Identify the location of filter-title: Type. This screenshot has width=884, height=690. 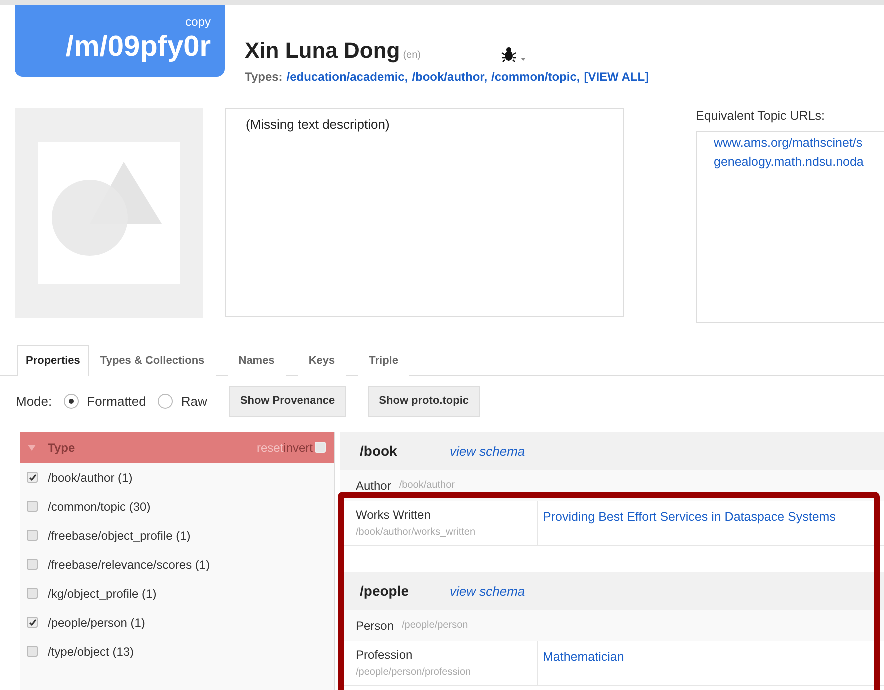
(62, 447).